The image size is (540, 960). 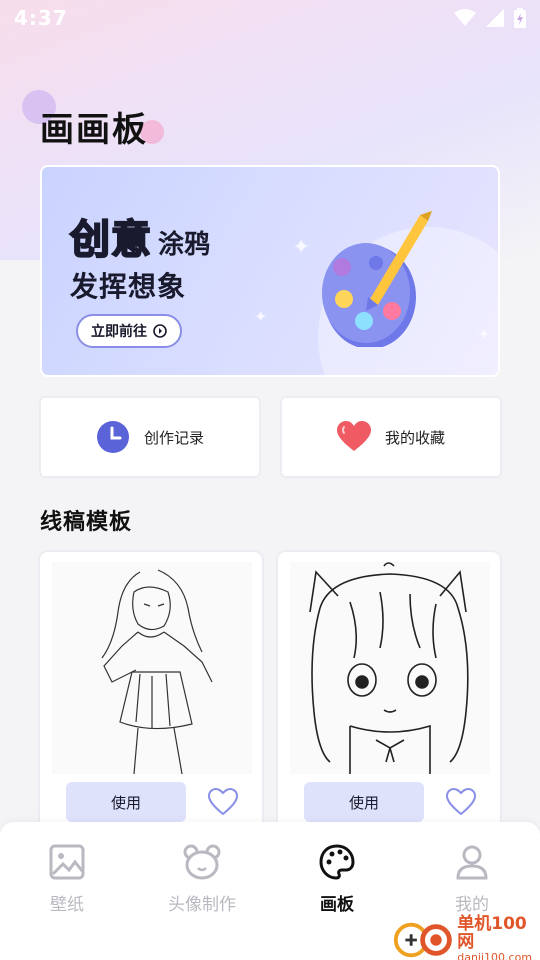 I want to click on tab-avatar-maker-label: 头像制作, so click(x=202, y=905).